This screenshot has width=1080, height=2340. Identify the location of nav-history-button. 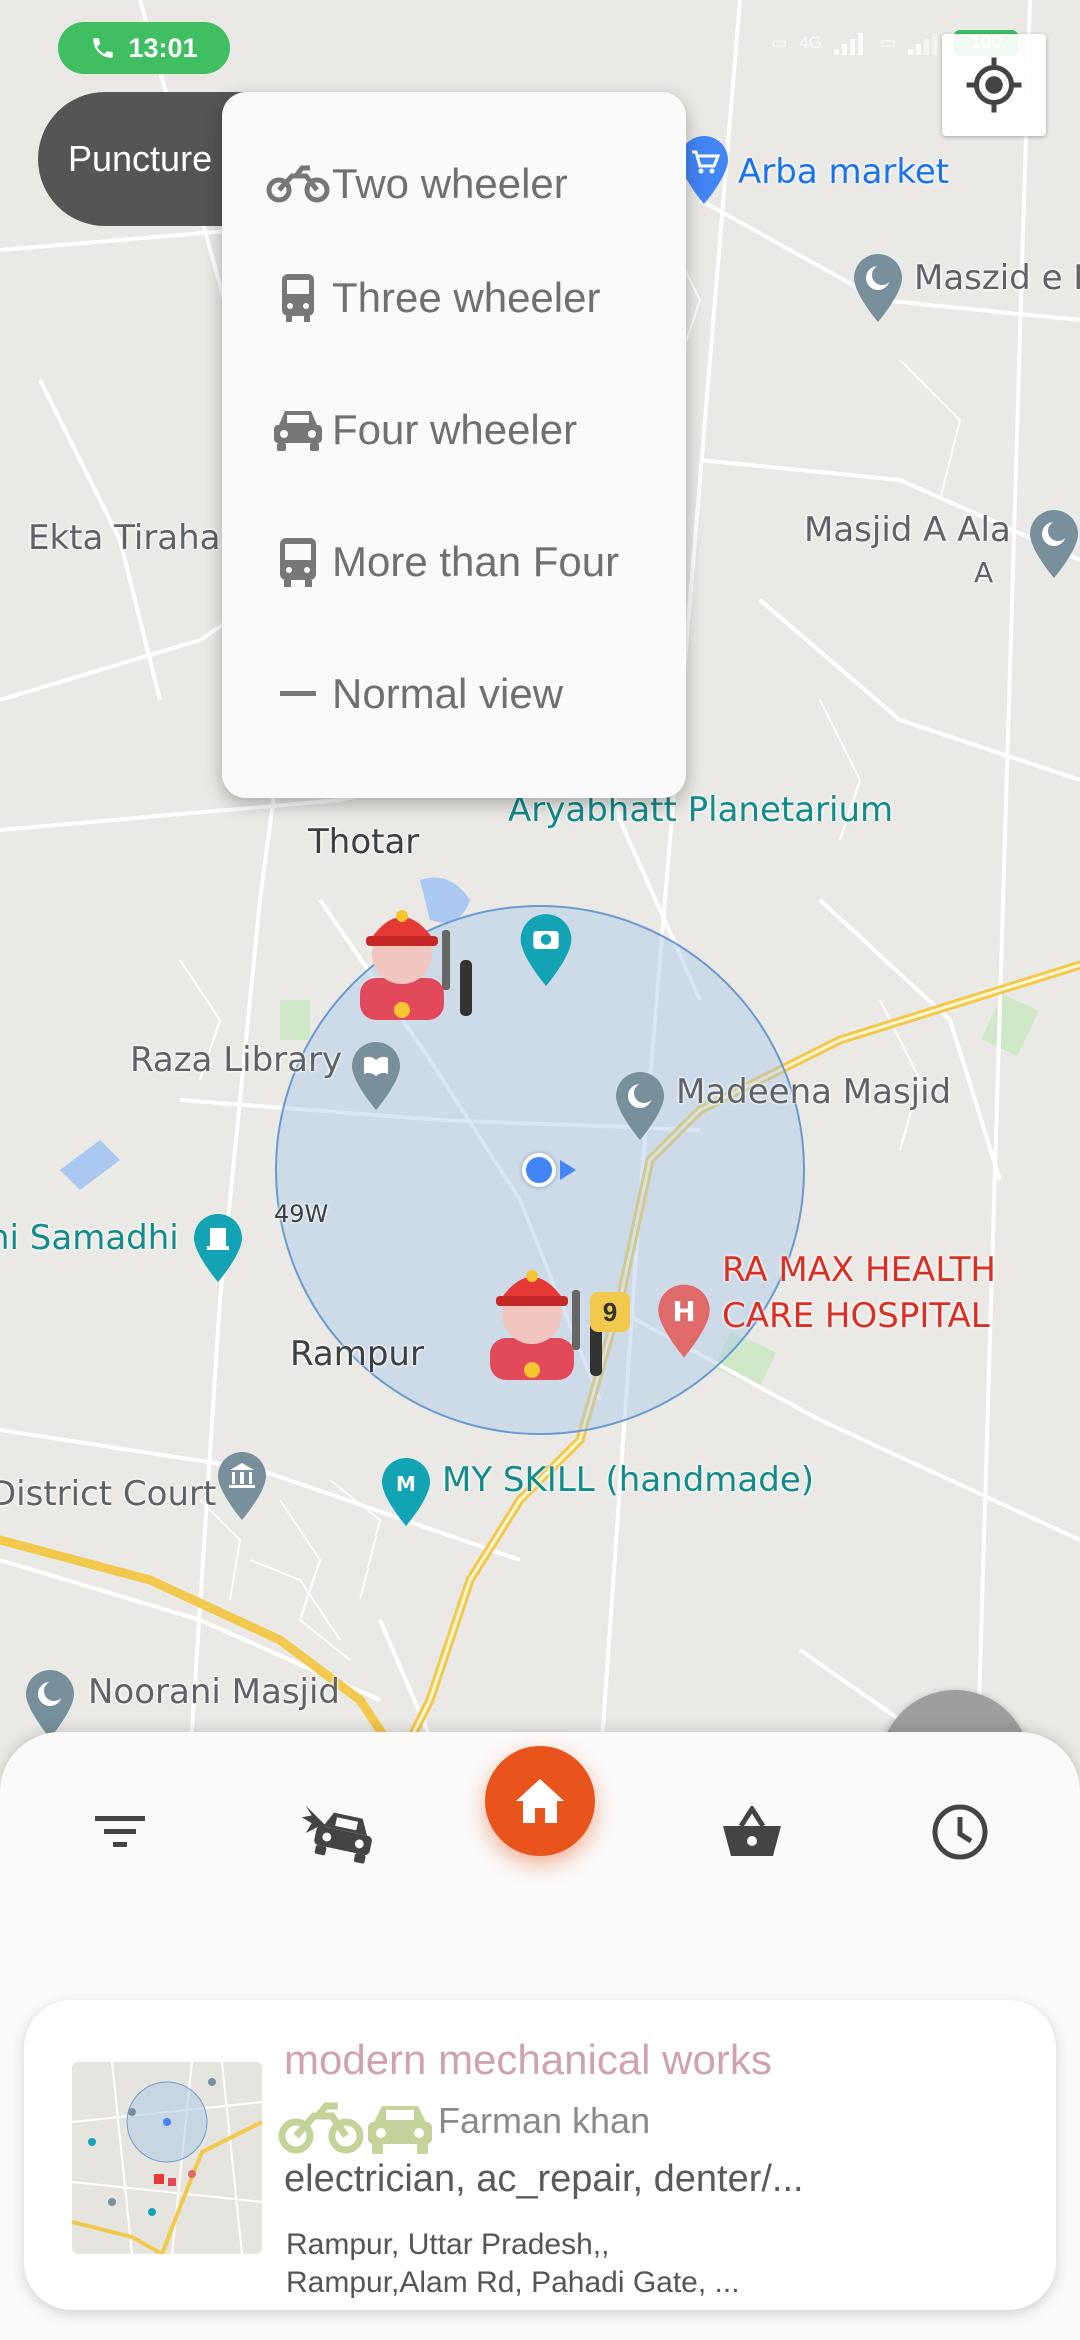
(960, 1832).